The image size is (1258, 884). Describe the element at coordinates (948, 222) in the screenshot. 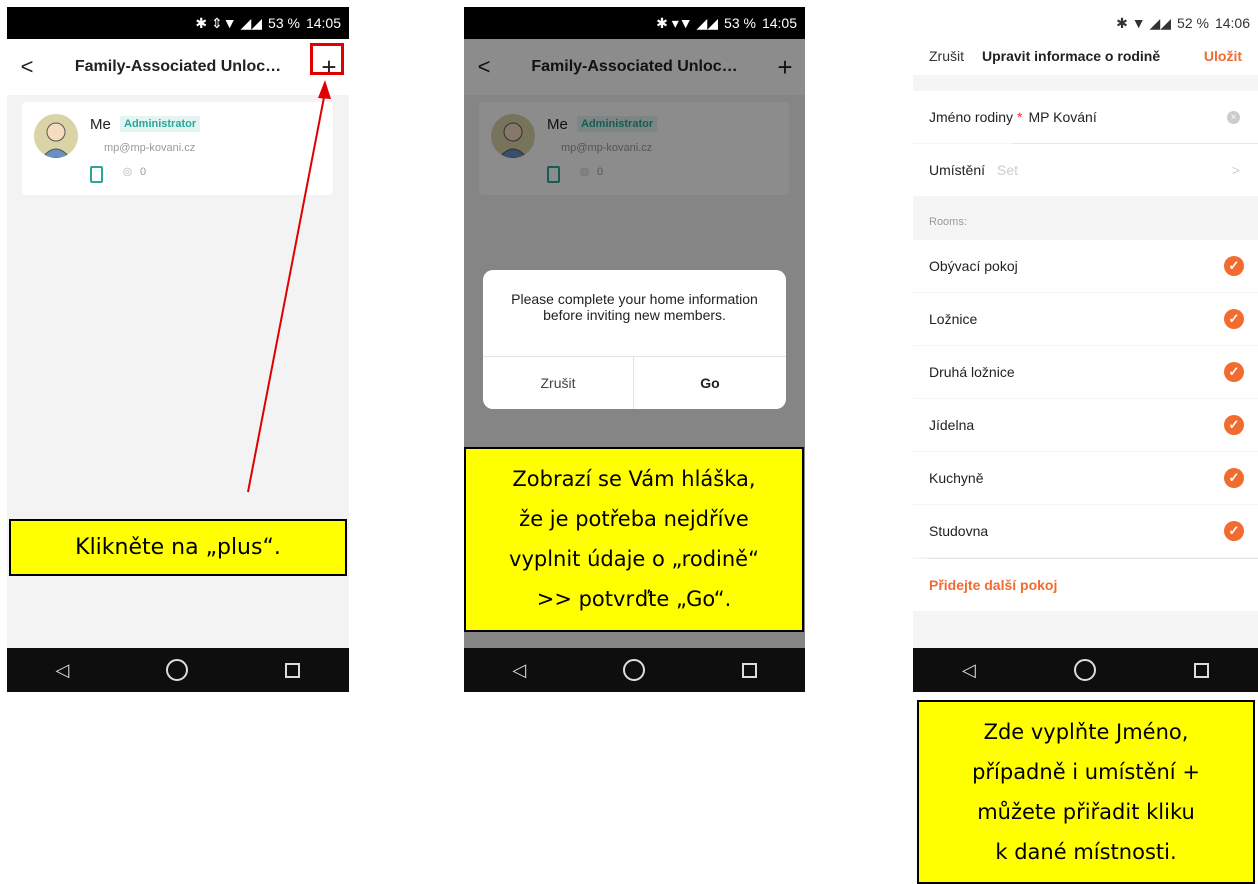

I see `rooms-section-label: Rooms:` at that location.